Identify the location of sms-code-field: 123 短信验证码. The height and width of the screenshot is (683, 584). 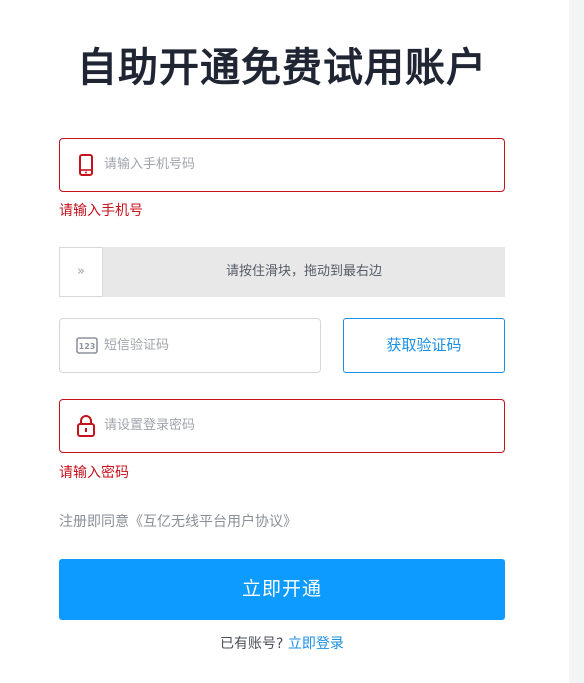
(190, 345).